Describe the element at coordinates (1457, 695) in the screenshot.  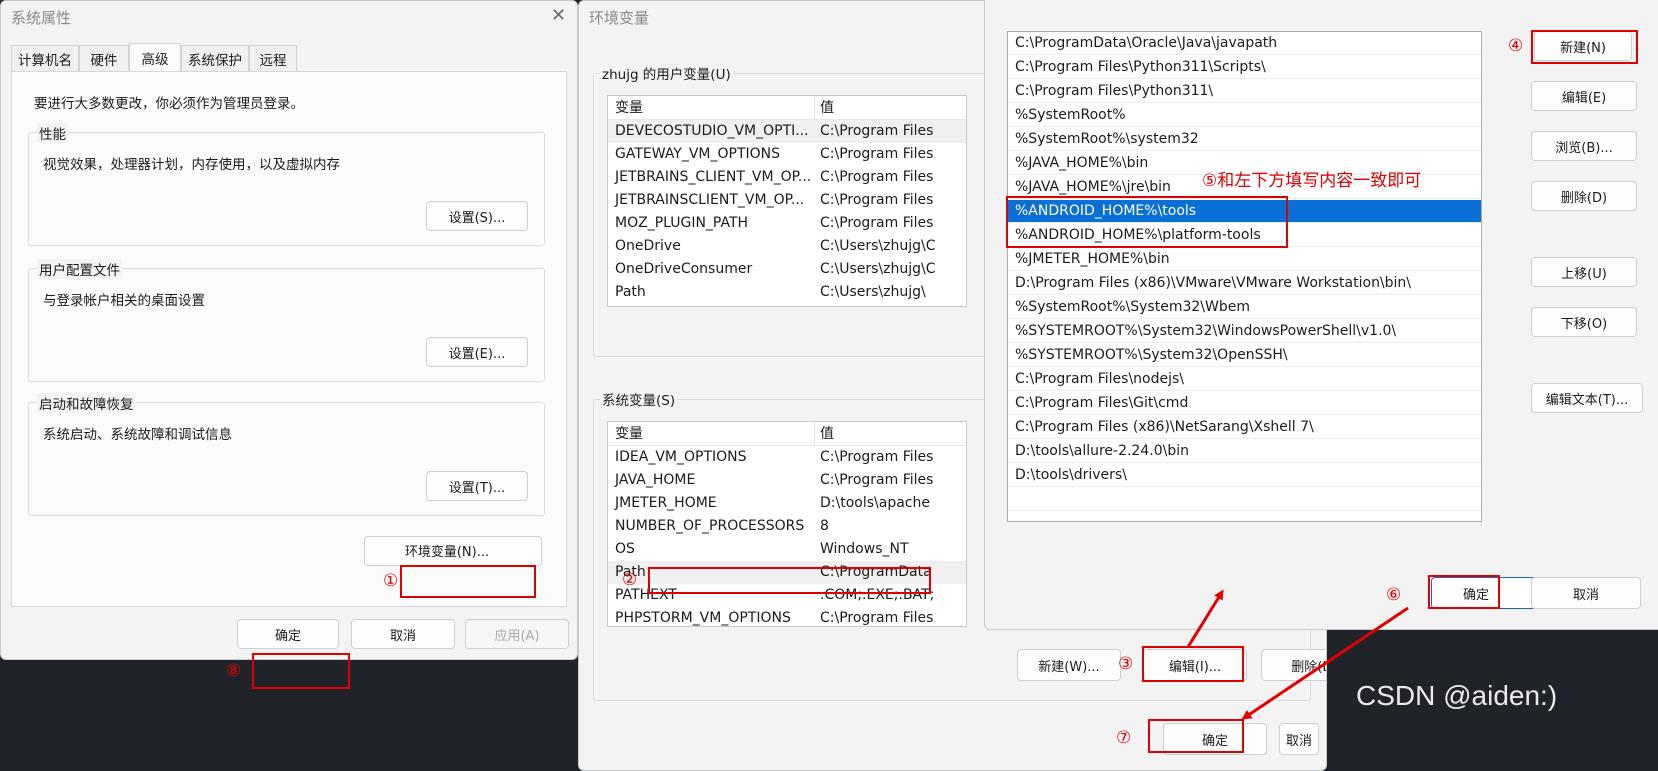
I see `watermark: CSDN @aiden:)` at that location.